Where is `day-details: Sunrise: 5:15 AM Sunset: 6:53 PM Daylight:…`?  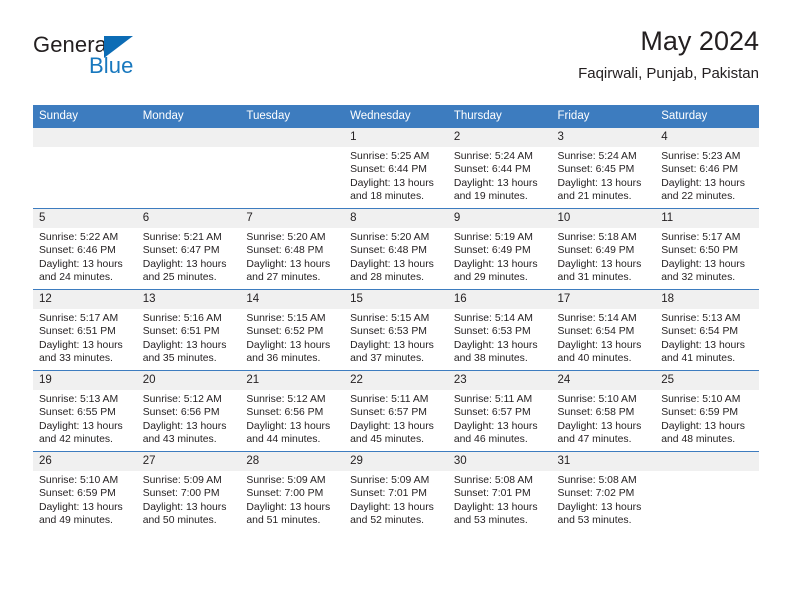
day-details: Sunrise: 5:15 AM Sunset: 6:53 PM Daylight:… is located at coordinates (396, 337).